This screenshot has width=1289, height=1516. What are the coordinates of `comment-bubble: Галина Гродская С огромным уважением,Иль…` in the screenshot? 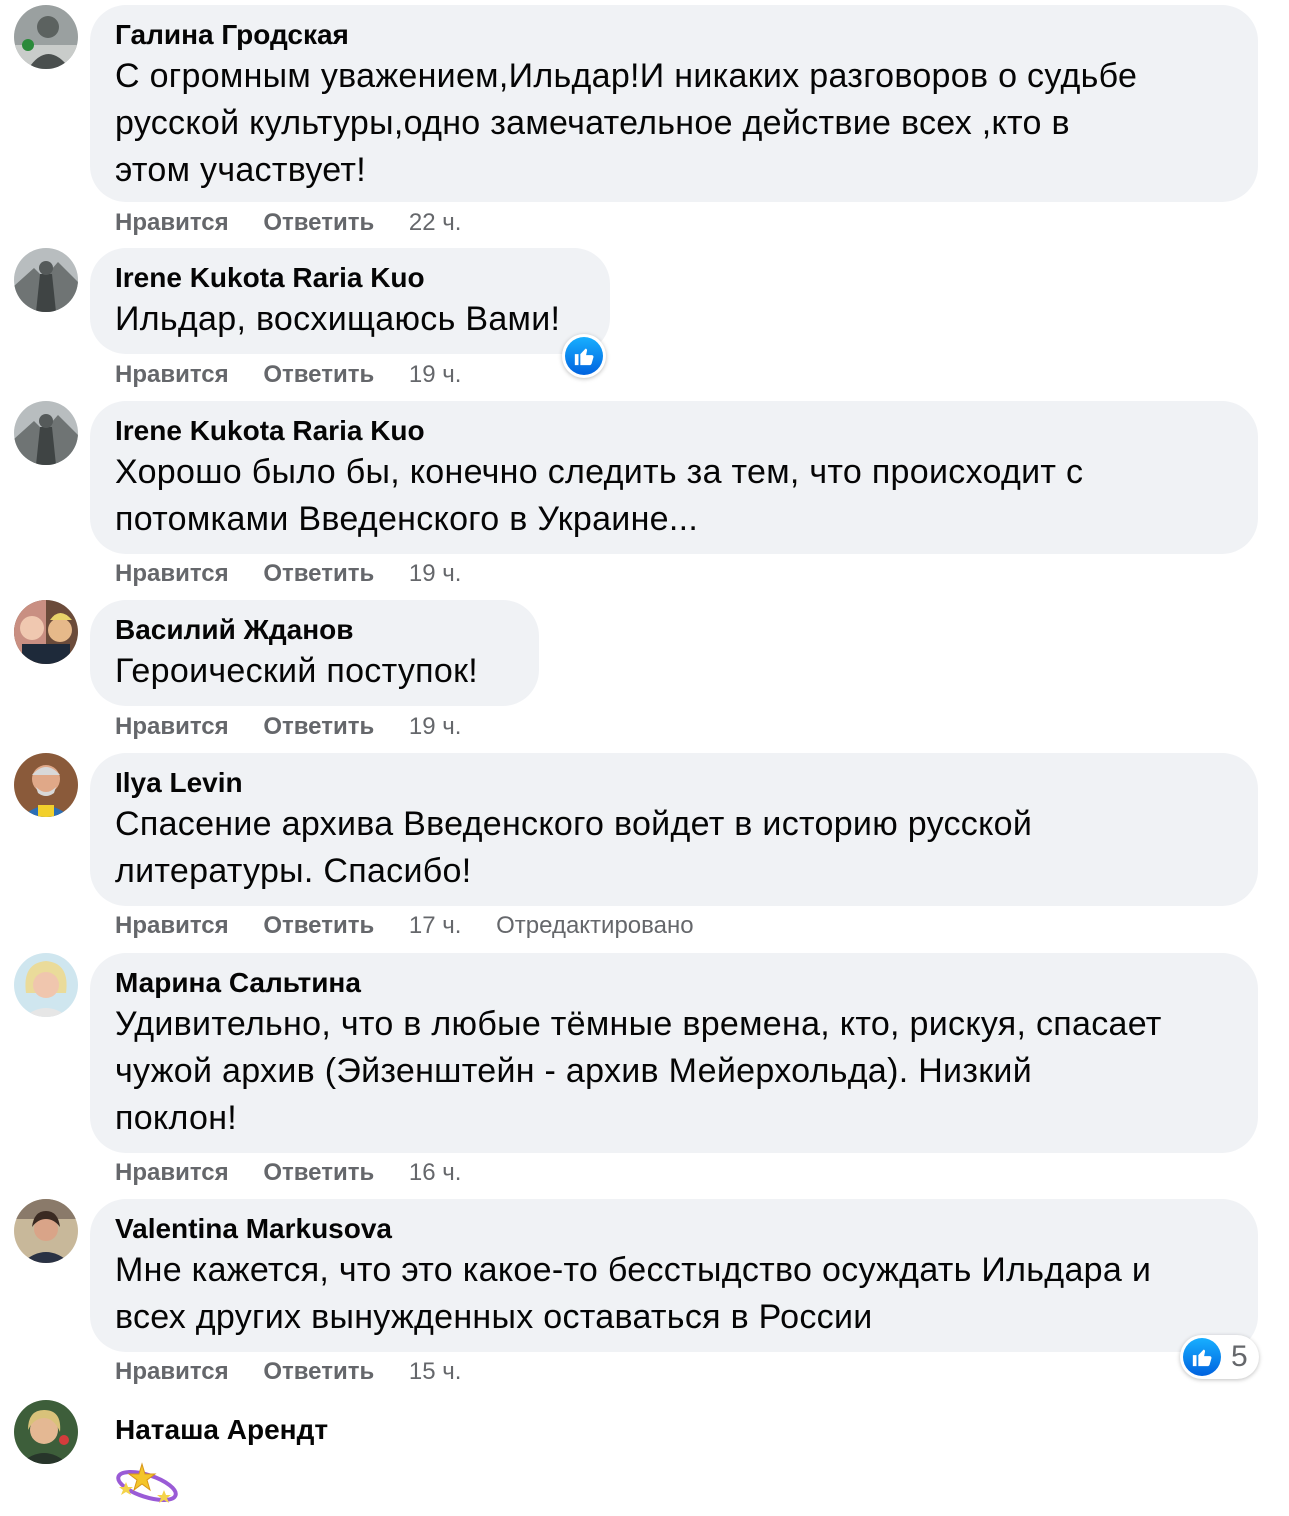 It's located at (674, 103).